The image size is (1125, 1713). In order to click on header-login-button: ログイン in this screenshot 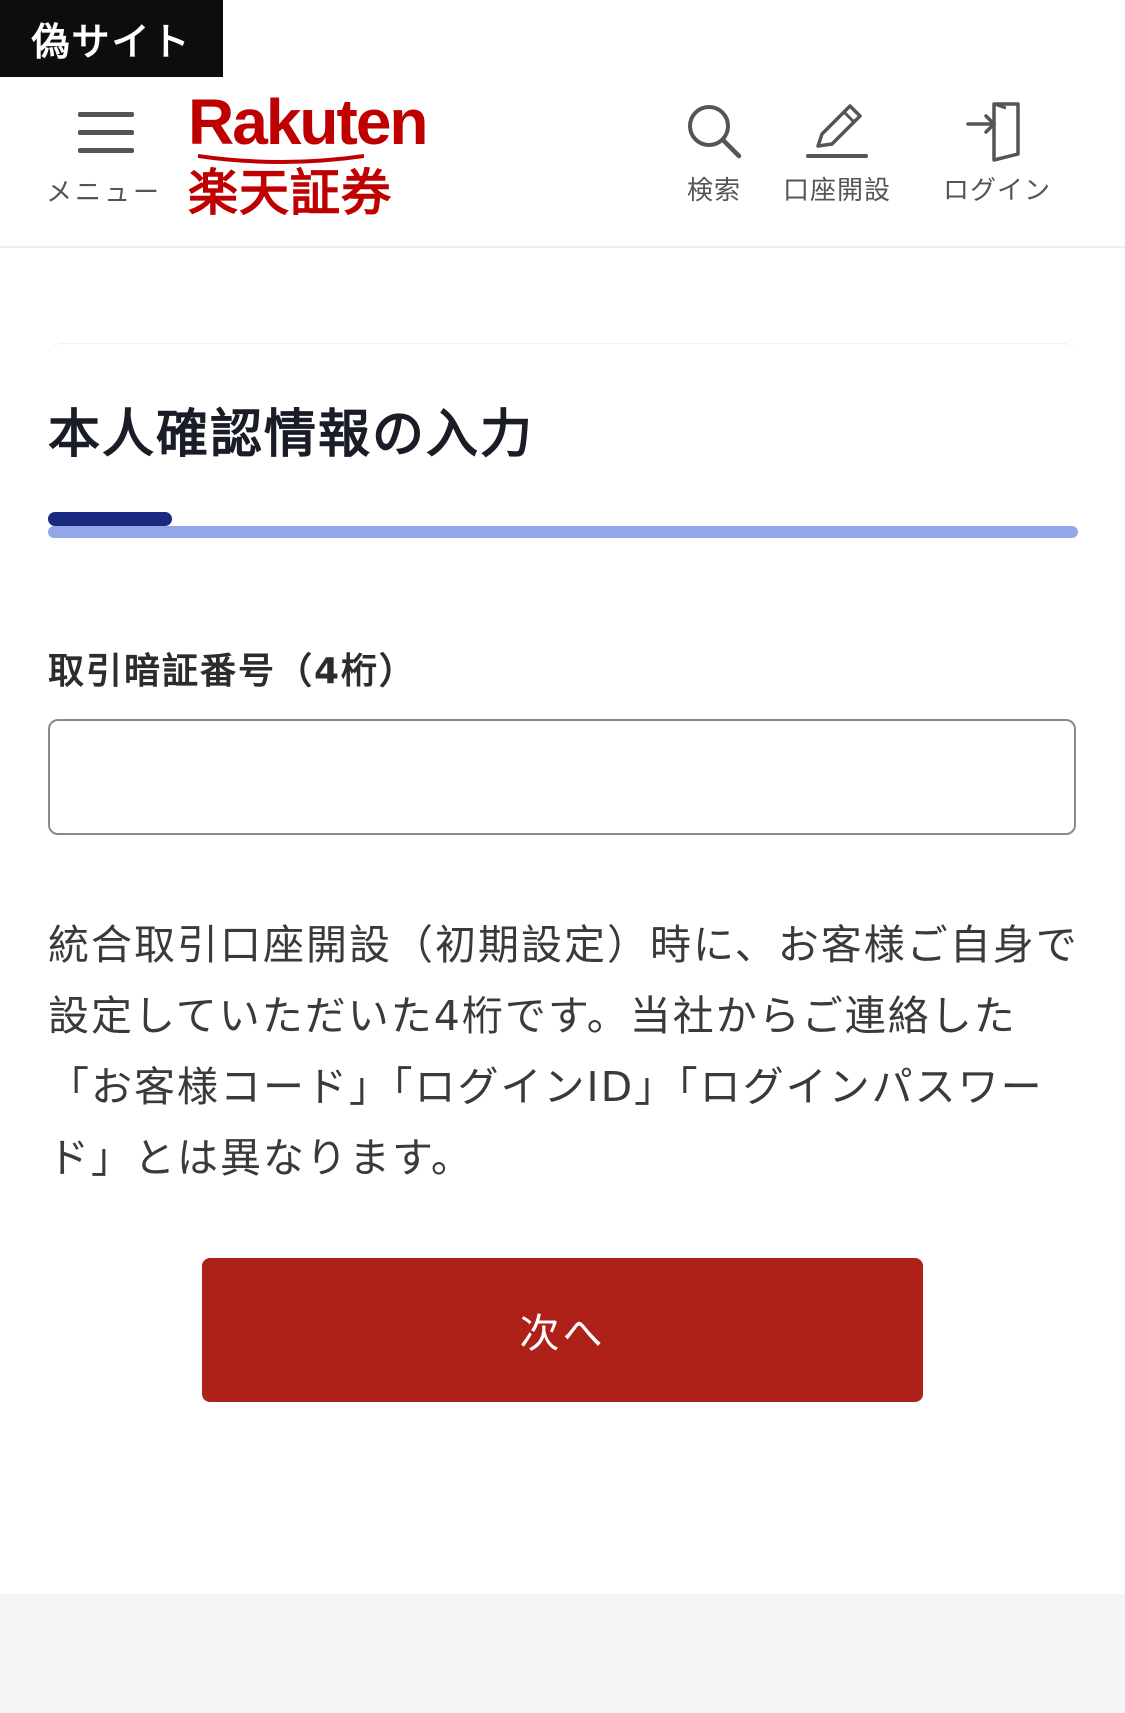, I will do `click(997, 154)`.